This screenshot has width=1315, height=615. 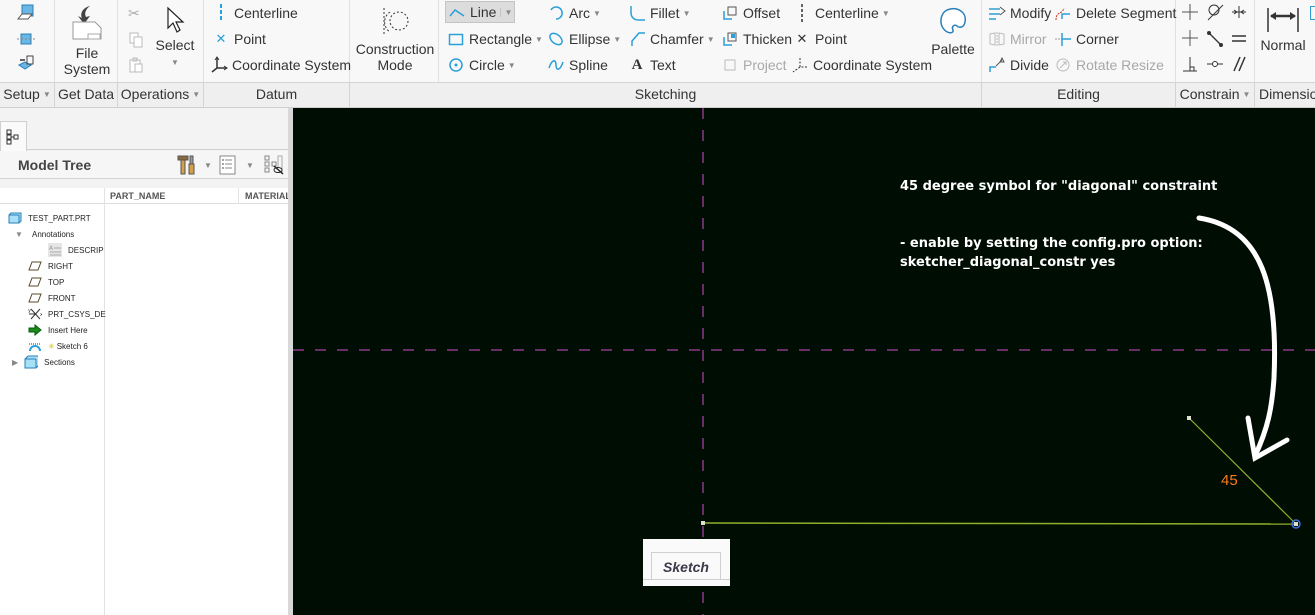 I want to click on dimension-label: Dimension, so click(x=1287, y=94).